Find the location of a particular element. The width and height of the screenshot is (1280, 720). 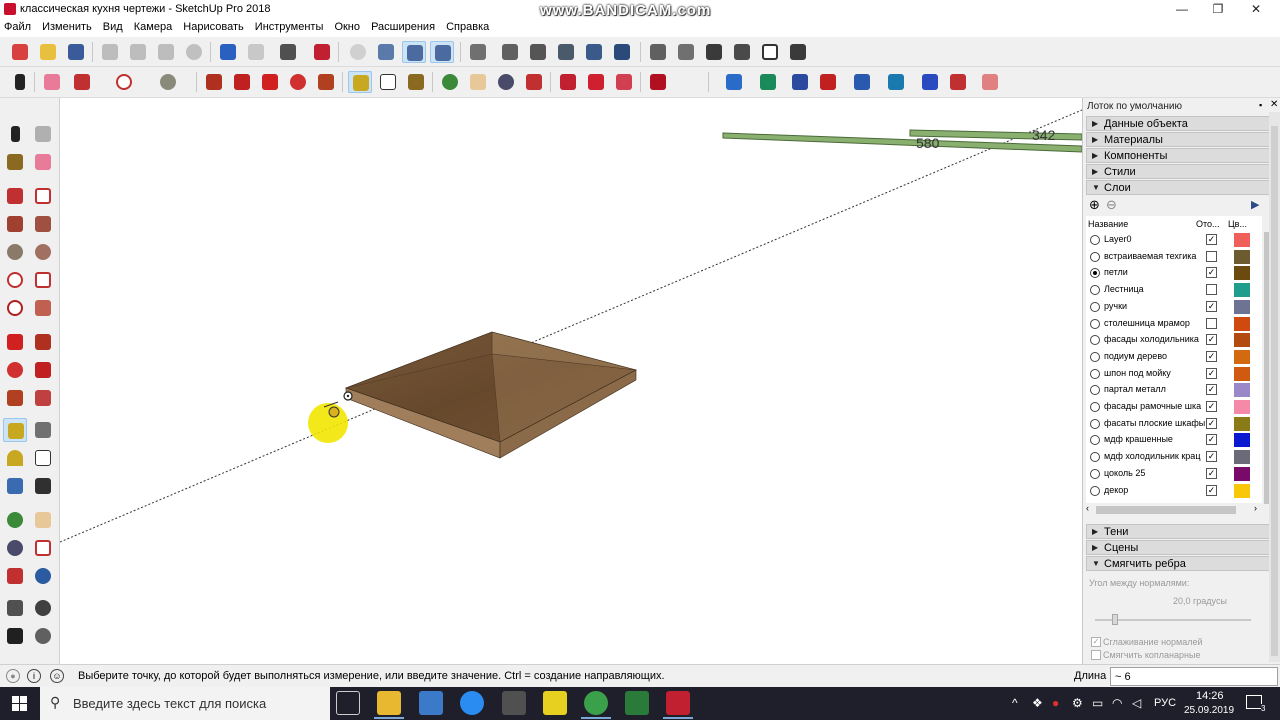

record-icon: ● is located at coordinates (1055, 703).